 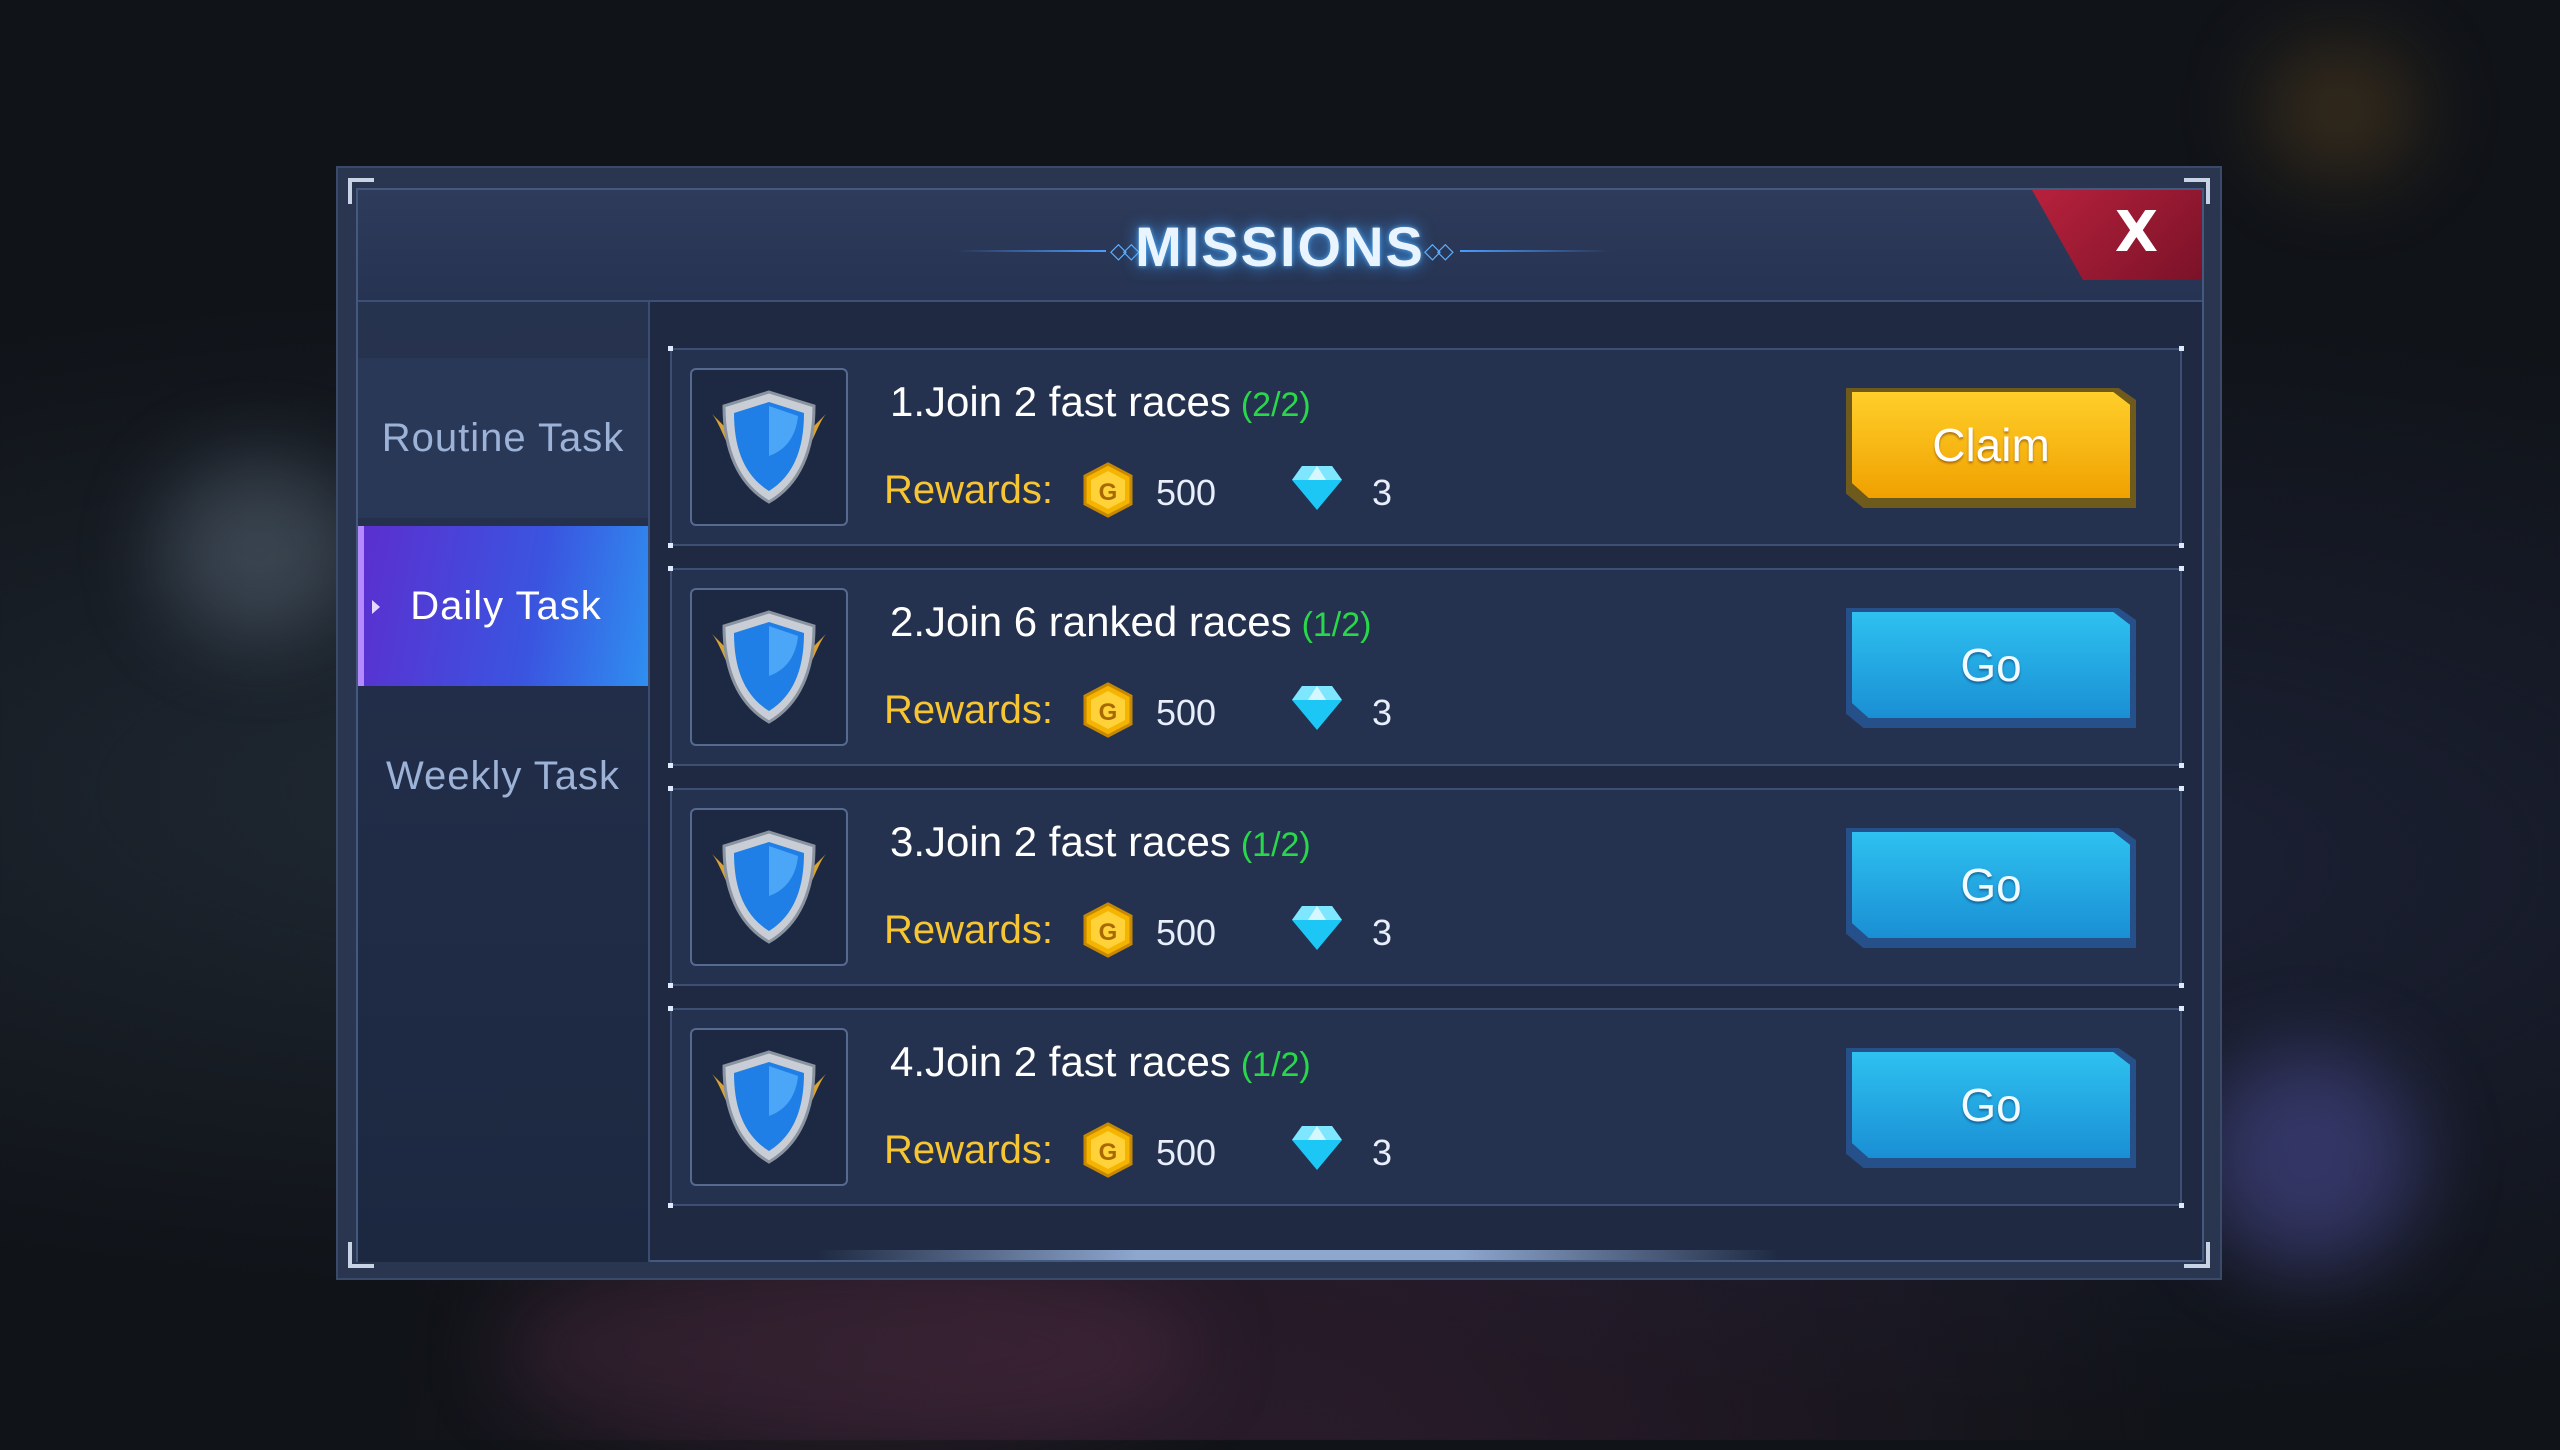 I want to click on tab-routine-task: Routine Task, so click(x=503, y=438).